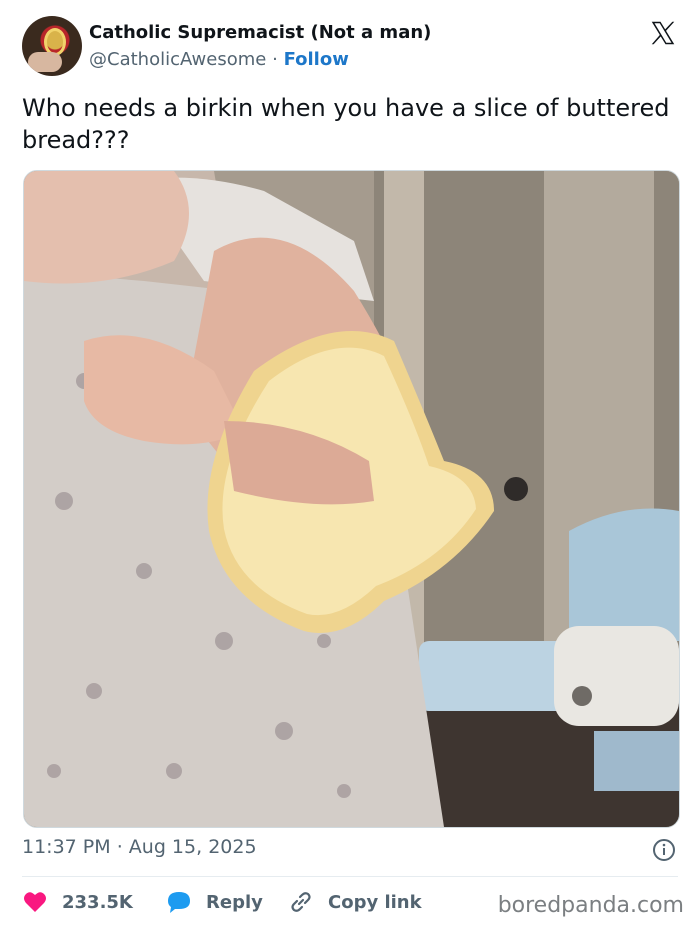 The width and height of the screenshot is (700, 929). I want to click on like-count: 233.5K, so click(97, 902).